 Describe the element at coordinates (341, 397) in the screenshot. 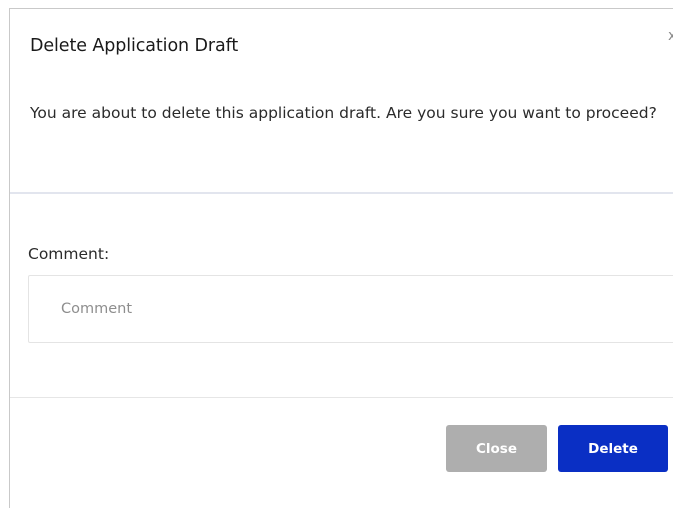

I see `footer-divider` at that location.